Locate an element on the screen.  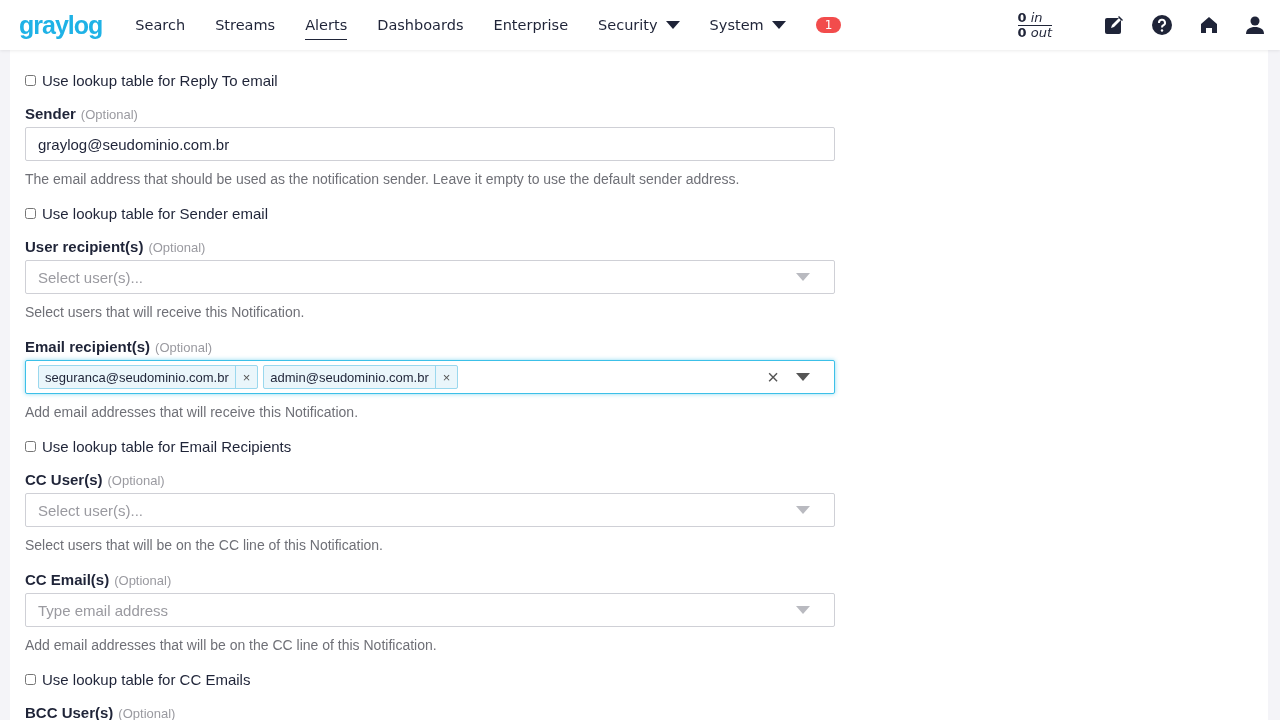
nav-item: Enterprise is located at coordinates (531, 25).